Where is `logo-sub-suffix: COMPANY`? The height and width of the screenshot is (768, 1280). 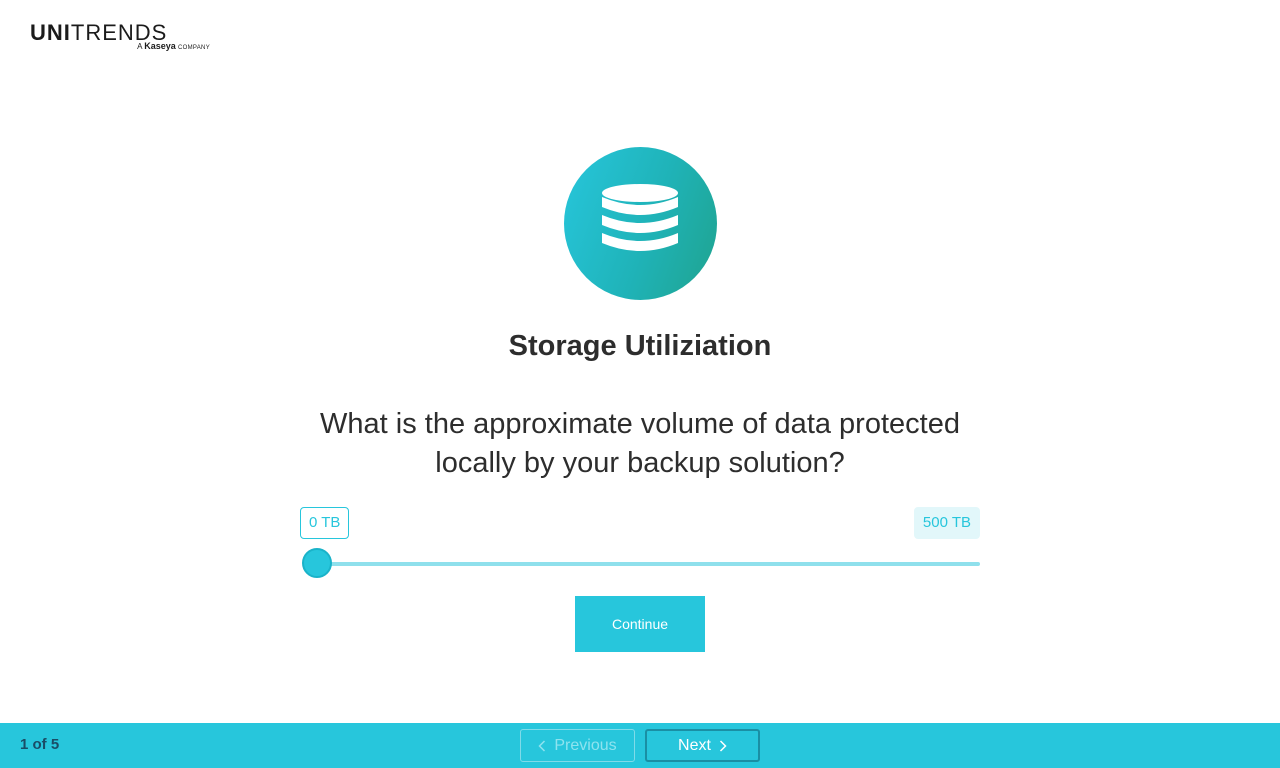 logo-sub-suffix: COMPANY is located at coordinates (194, 48).